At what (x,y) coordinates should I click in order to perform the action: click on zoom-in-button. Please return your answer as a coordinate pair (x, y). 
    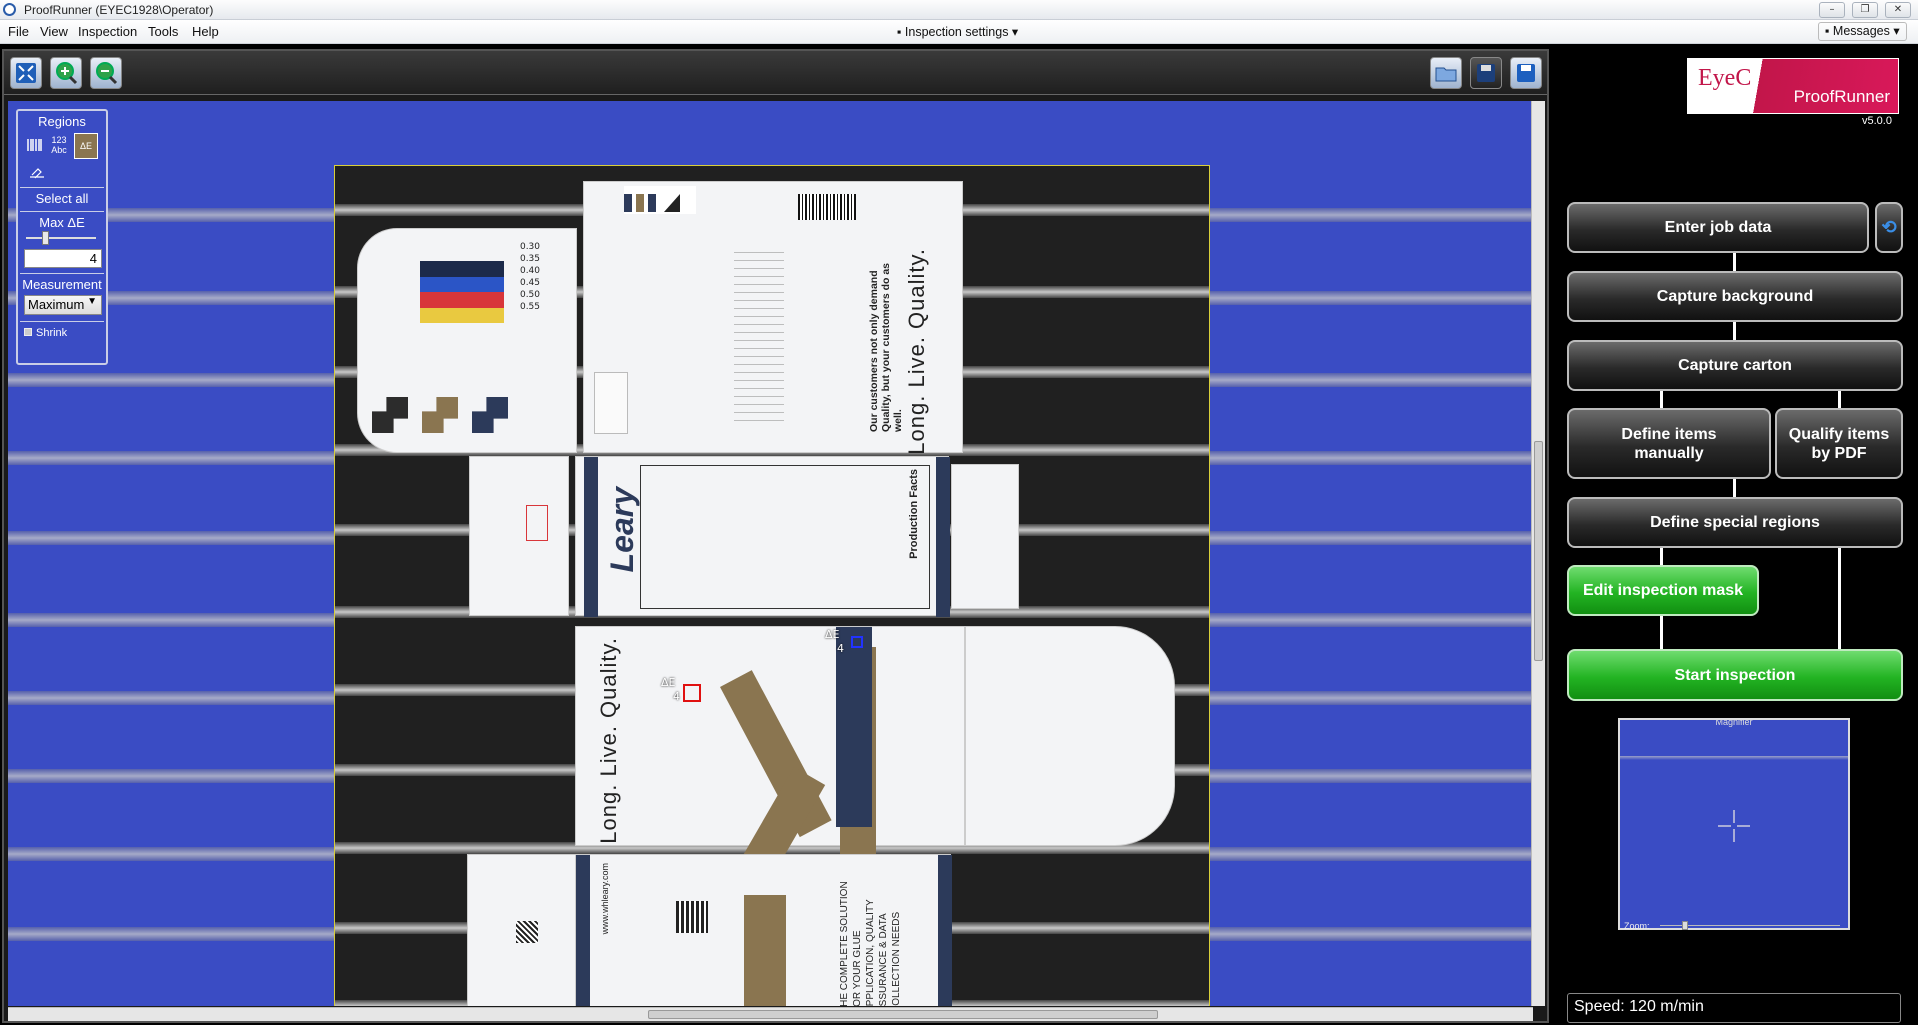
    Looking at the image, I should click on (66, 73).